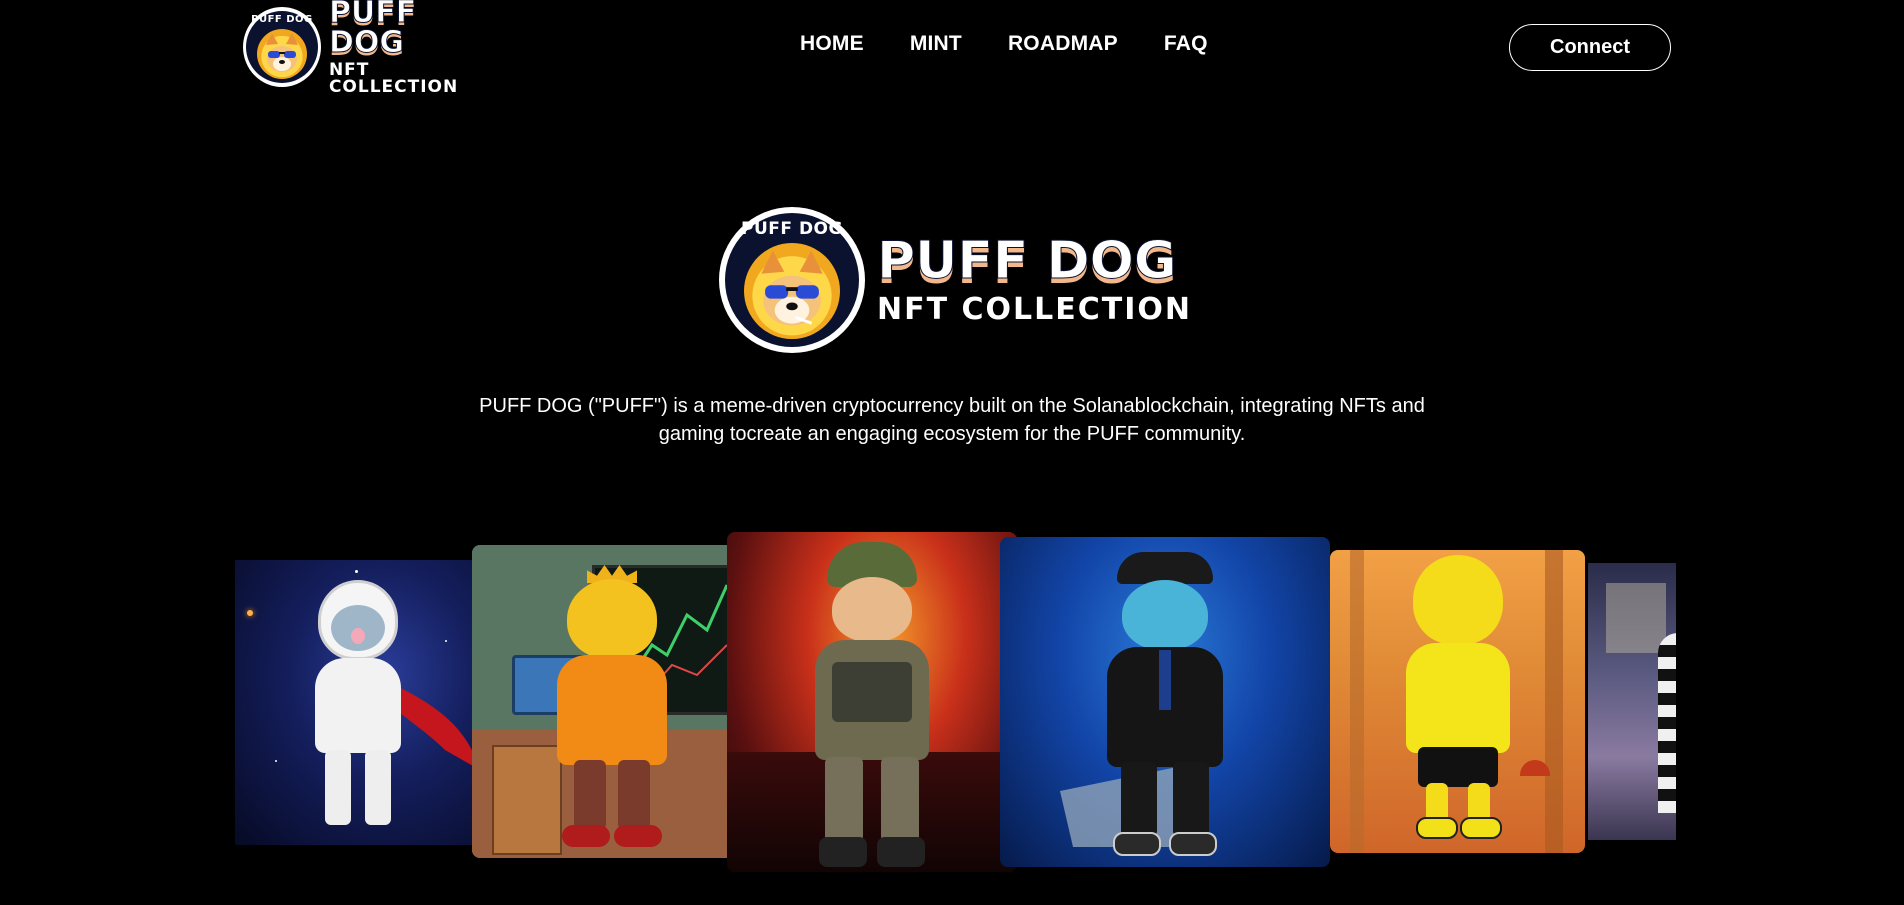 The image size is (1904, 905). Describe the element at coordinates (936, 44) in the screenshot. I see `nav-mint-link: MINT` at that location.